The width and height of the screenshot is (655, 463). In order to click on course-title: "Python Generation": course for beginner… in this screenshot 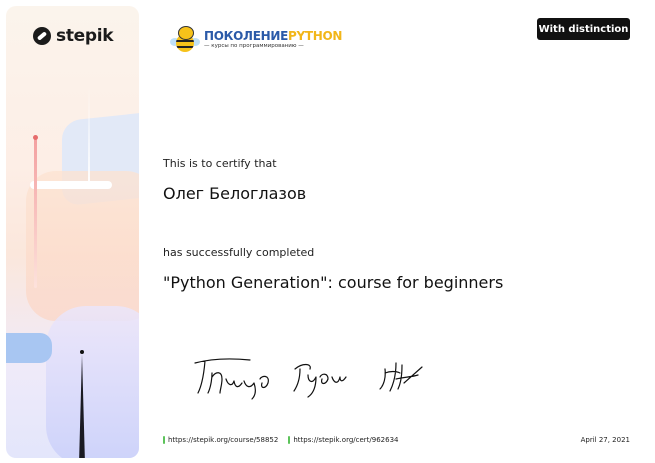, I will do `click(333, 282)`.